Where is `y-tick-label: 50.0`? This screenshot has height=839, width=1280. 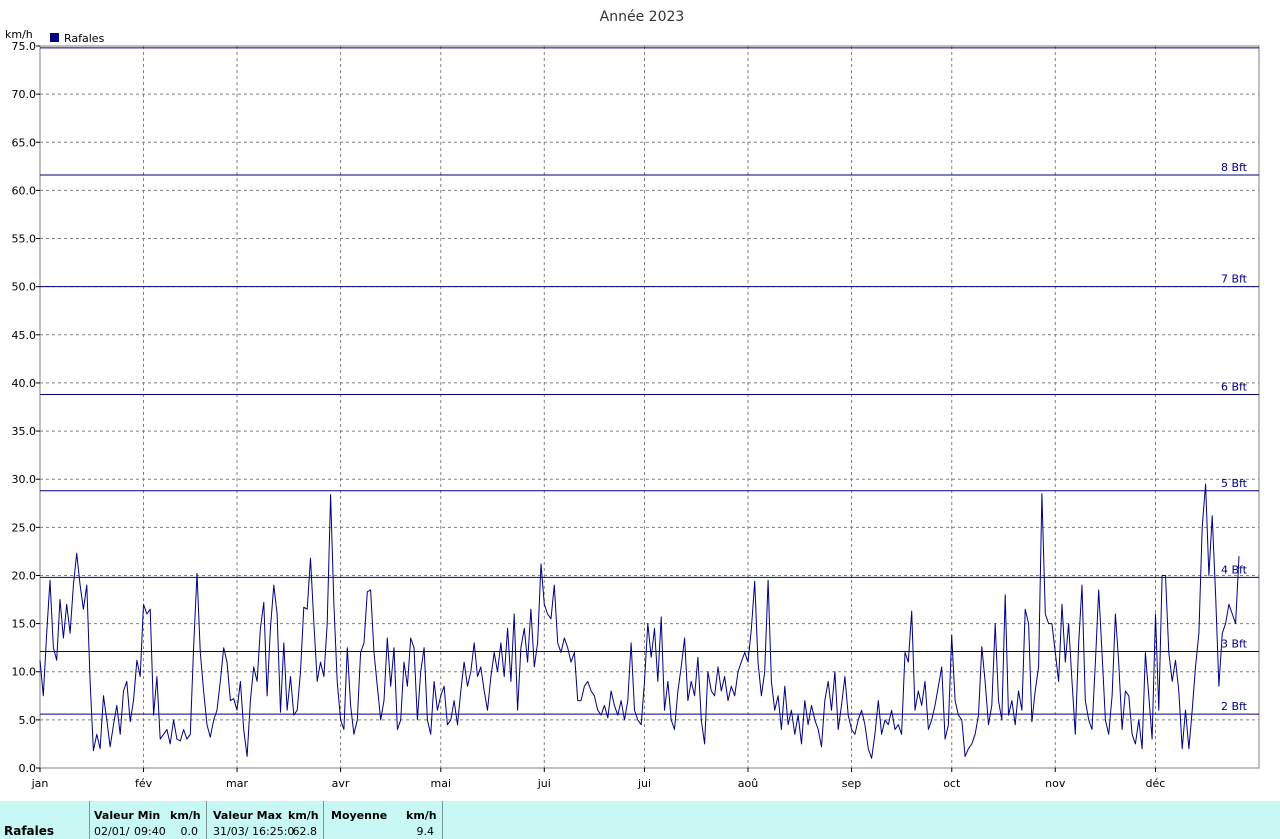 y-tick-label: 50.0 is located at coordinates (24, 287).